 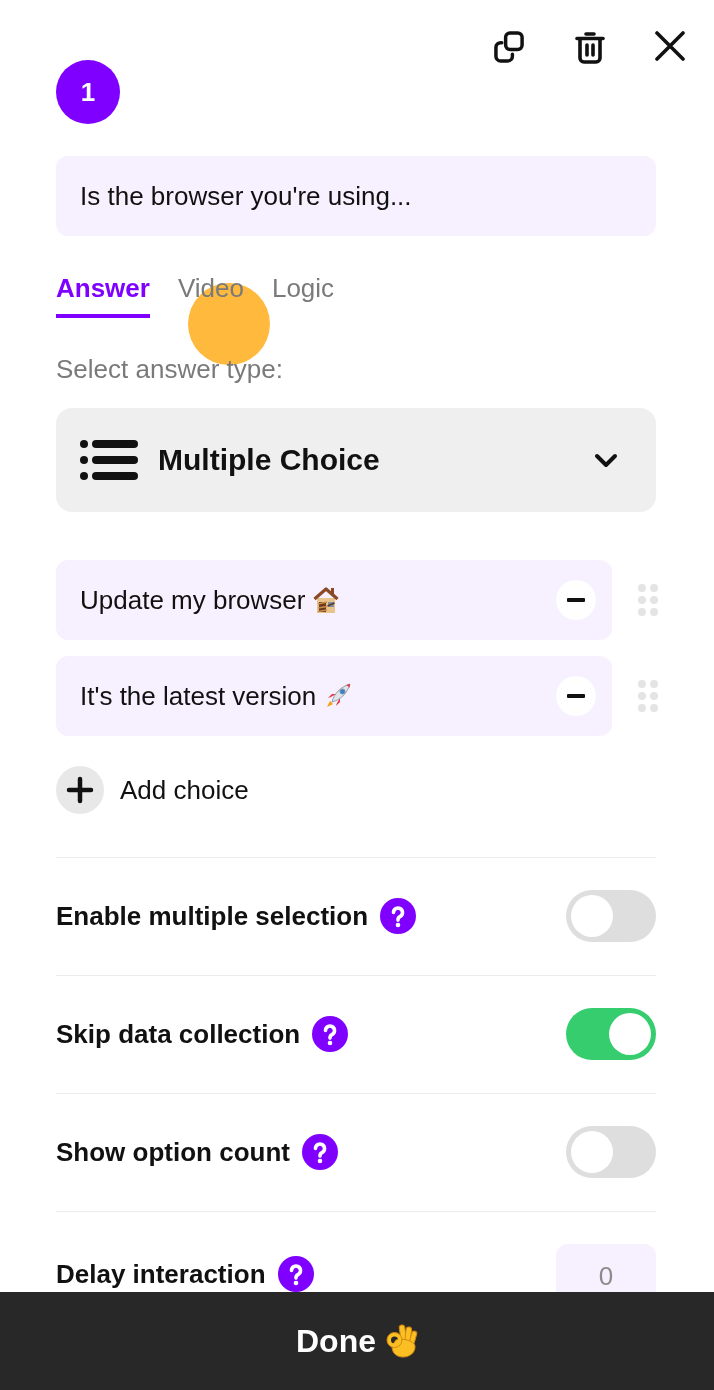 What do you see at coordinates (670, 46) in the screenshot?
I see `close-icon` at bounding box center [670, 46].